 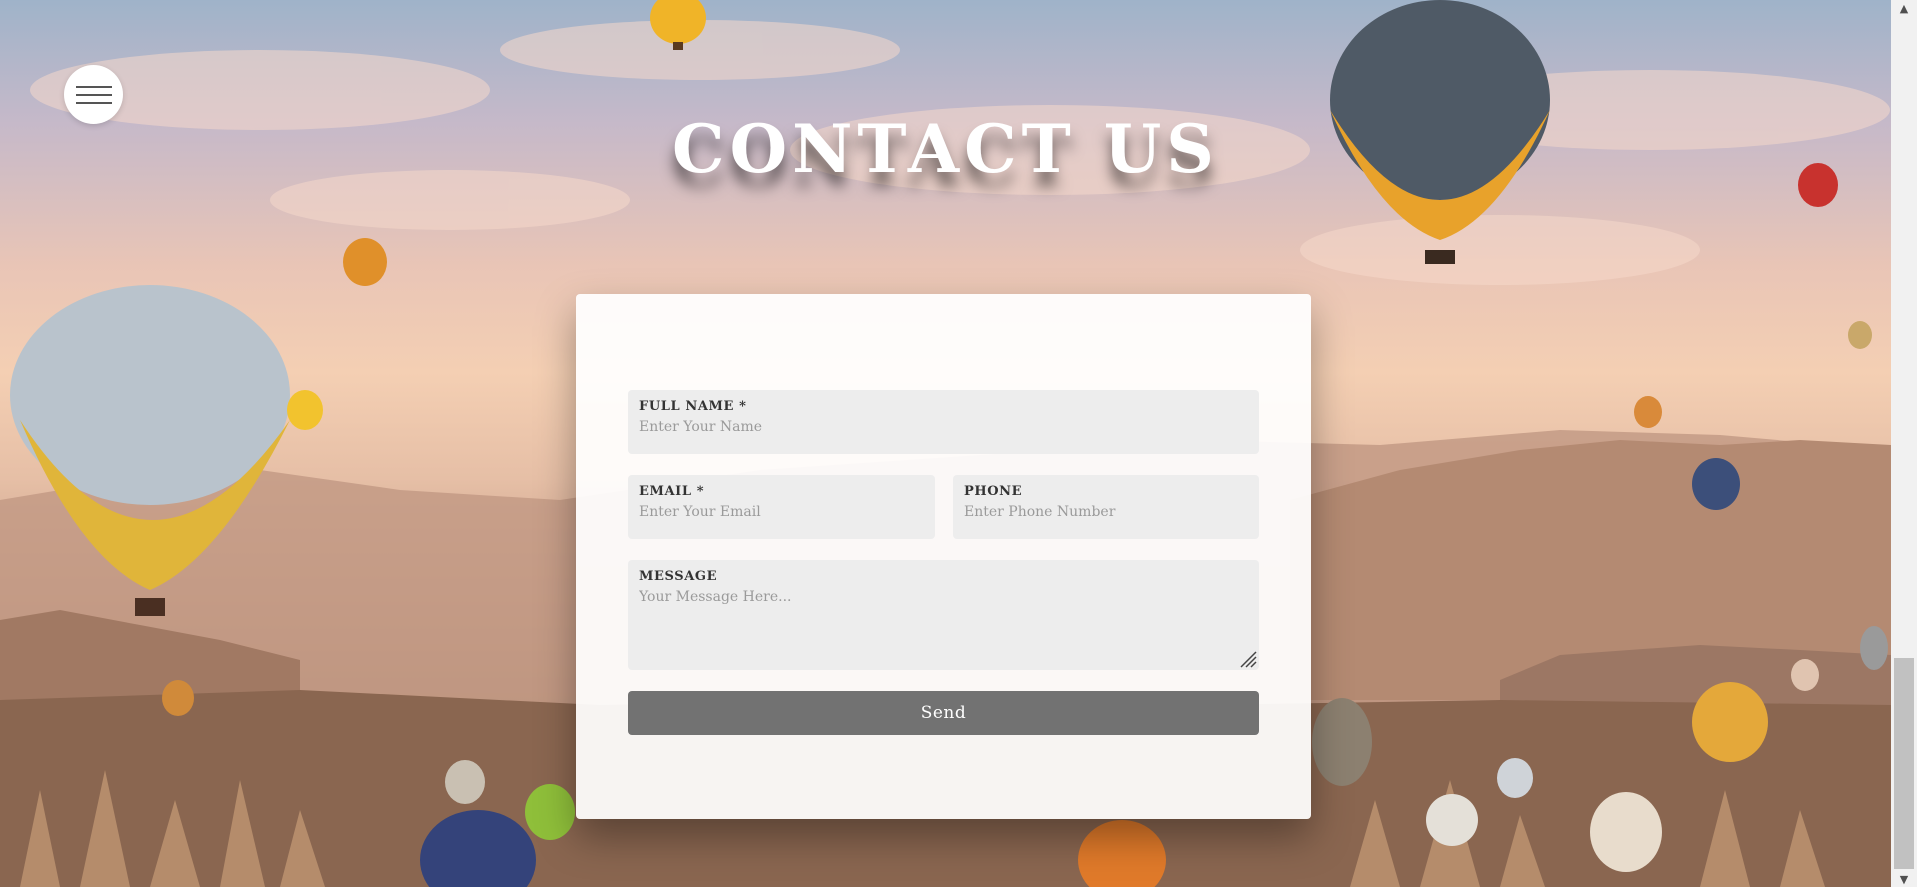 I want to click on chevron-down-icon: ▼, so click(x=1904, y=879).